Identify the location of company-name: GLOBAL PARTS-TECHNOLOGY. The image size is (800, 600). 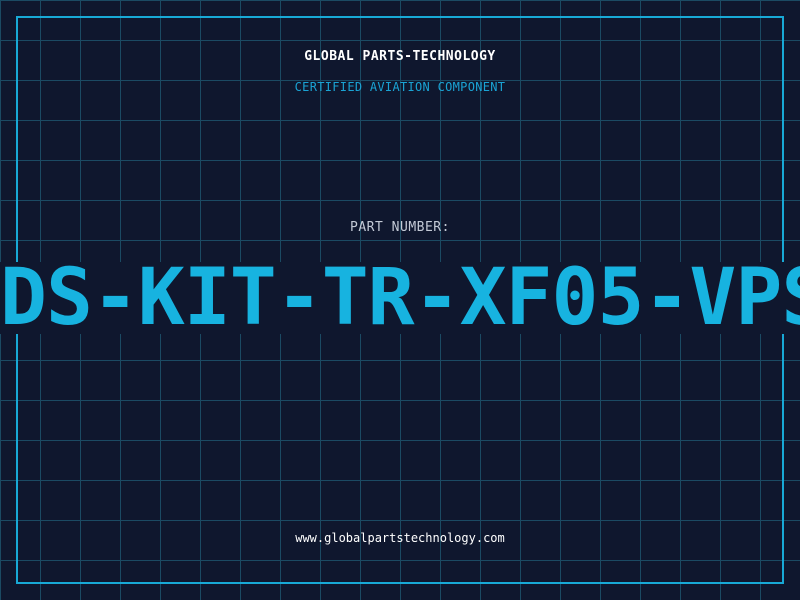
(400, 56).